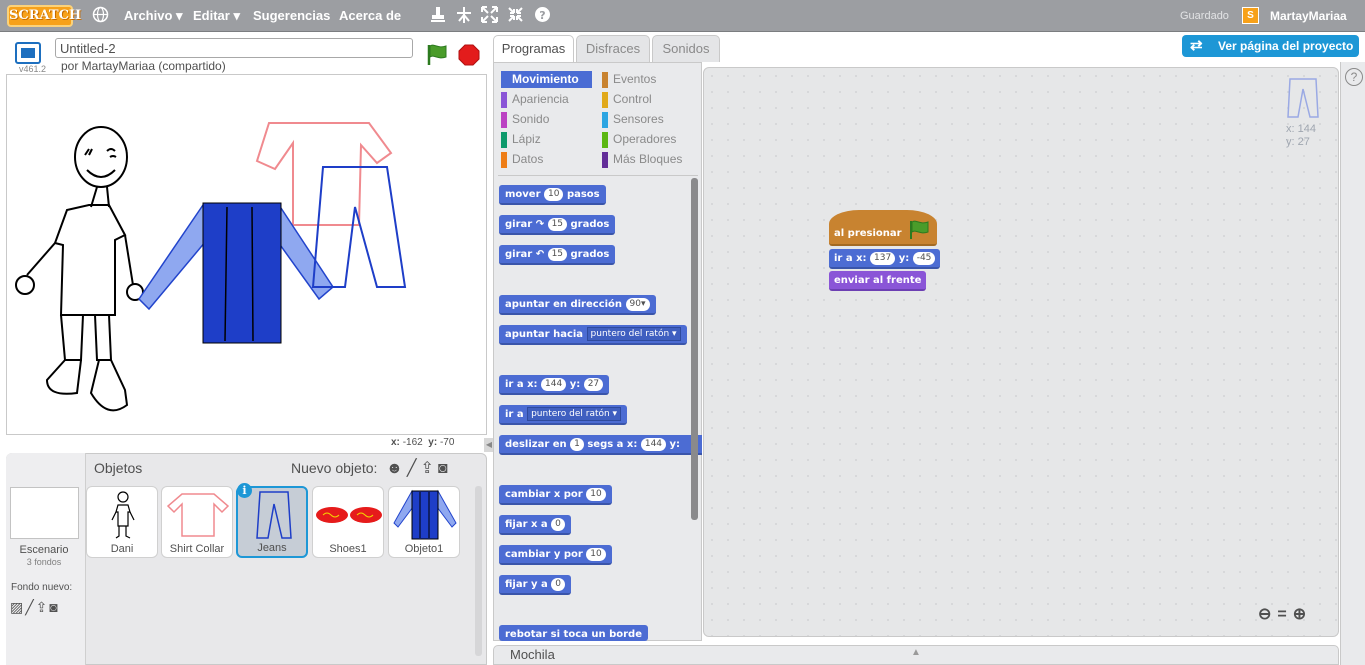 The image size is (1365, 665). I want to click on mouse-coordinates: x: -162 y: -70, so click(423, 442).